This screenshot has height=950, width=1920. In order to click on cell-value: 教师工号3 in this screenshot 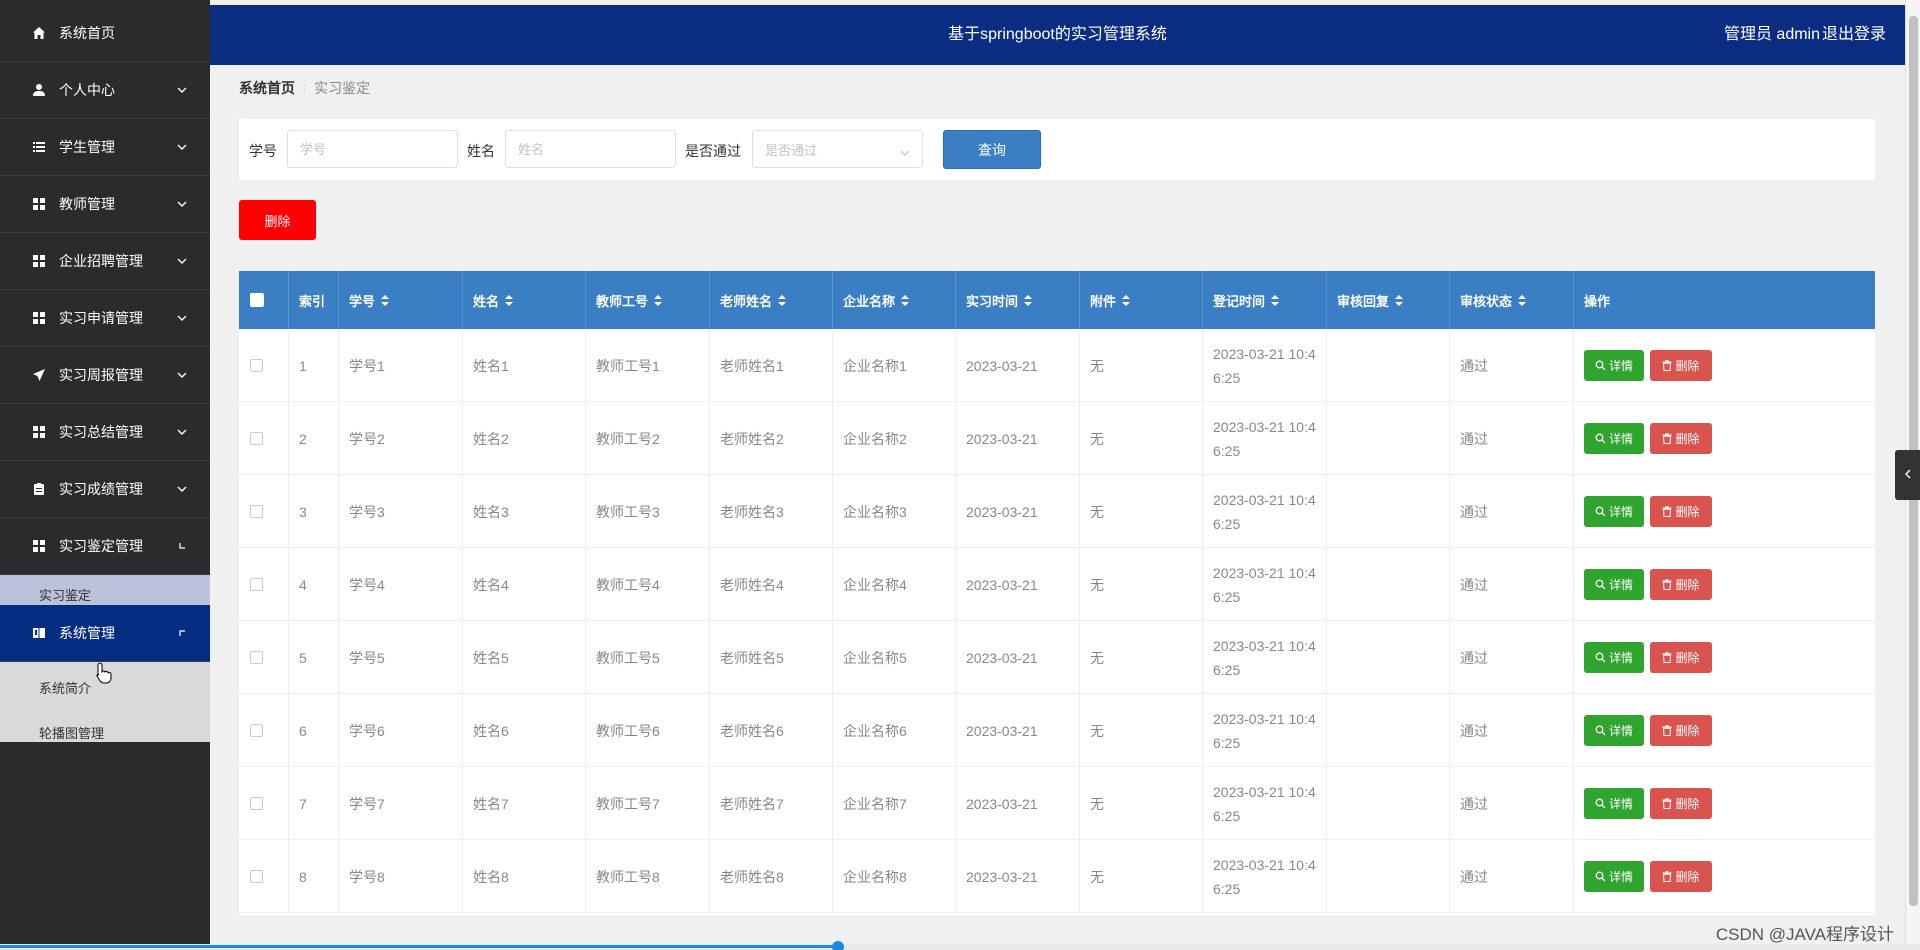, I will do `click(628, 511)`.